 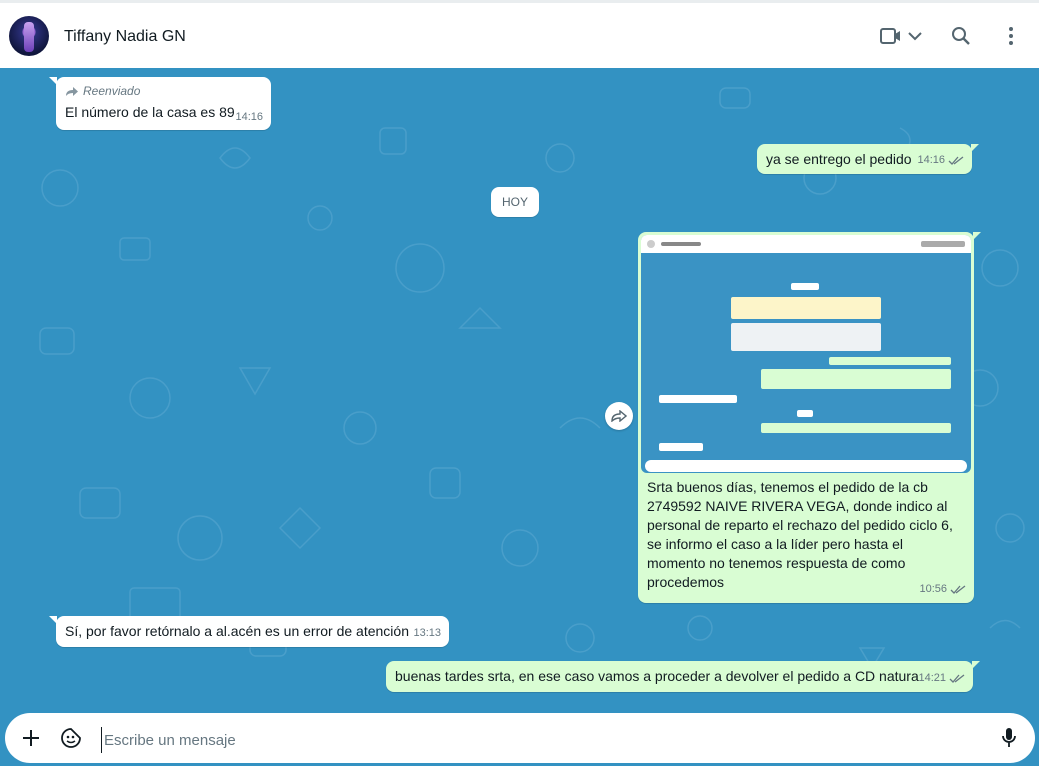 What do you see at coordinates (915, 36) in the screenshot?
I see `chevron-down-icon` at bounding box center [915, 36].